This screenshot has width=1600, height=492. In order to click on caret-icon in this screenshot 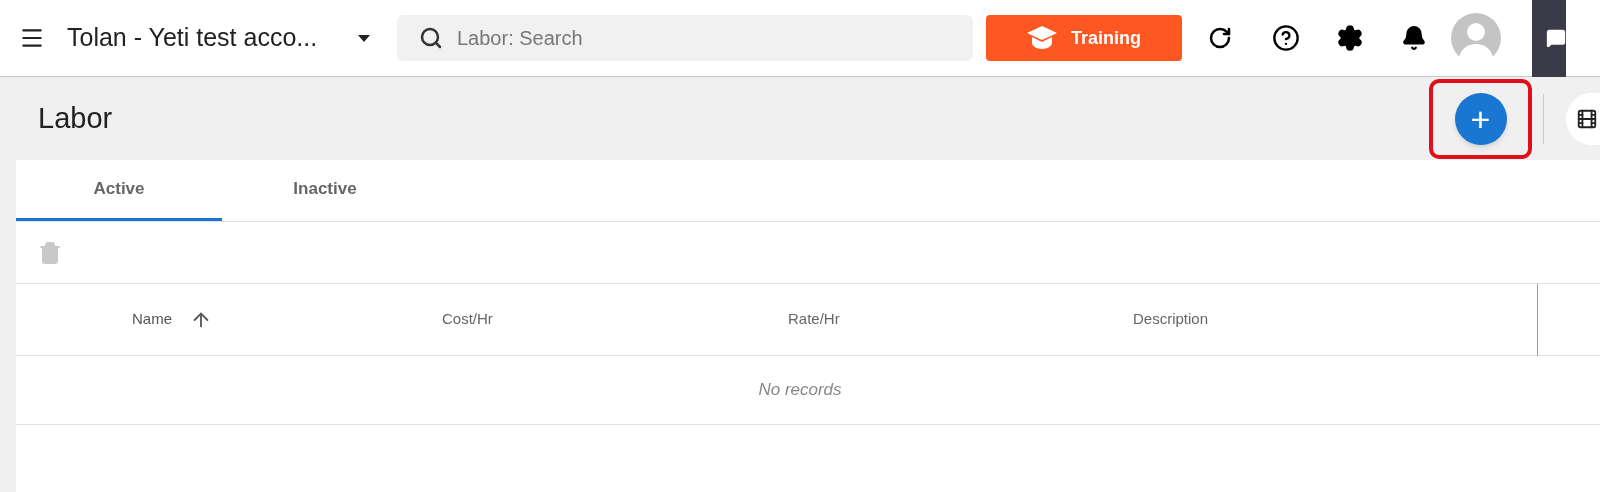, I will do `click(364, 38)`.